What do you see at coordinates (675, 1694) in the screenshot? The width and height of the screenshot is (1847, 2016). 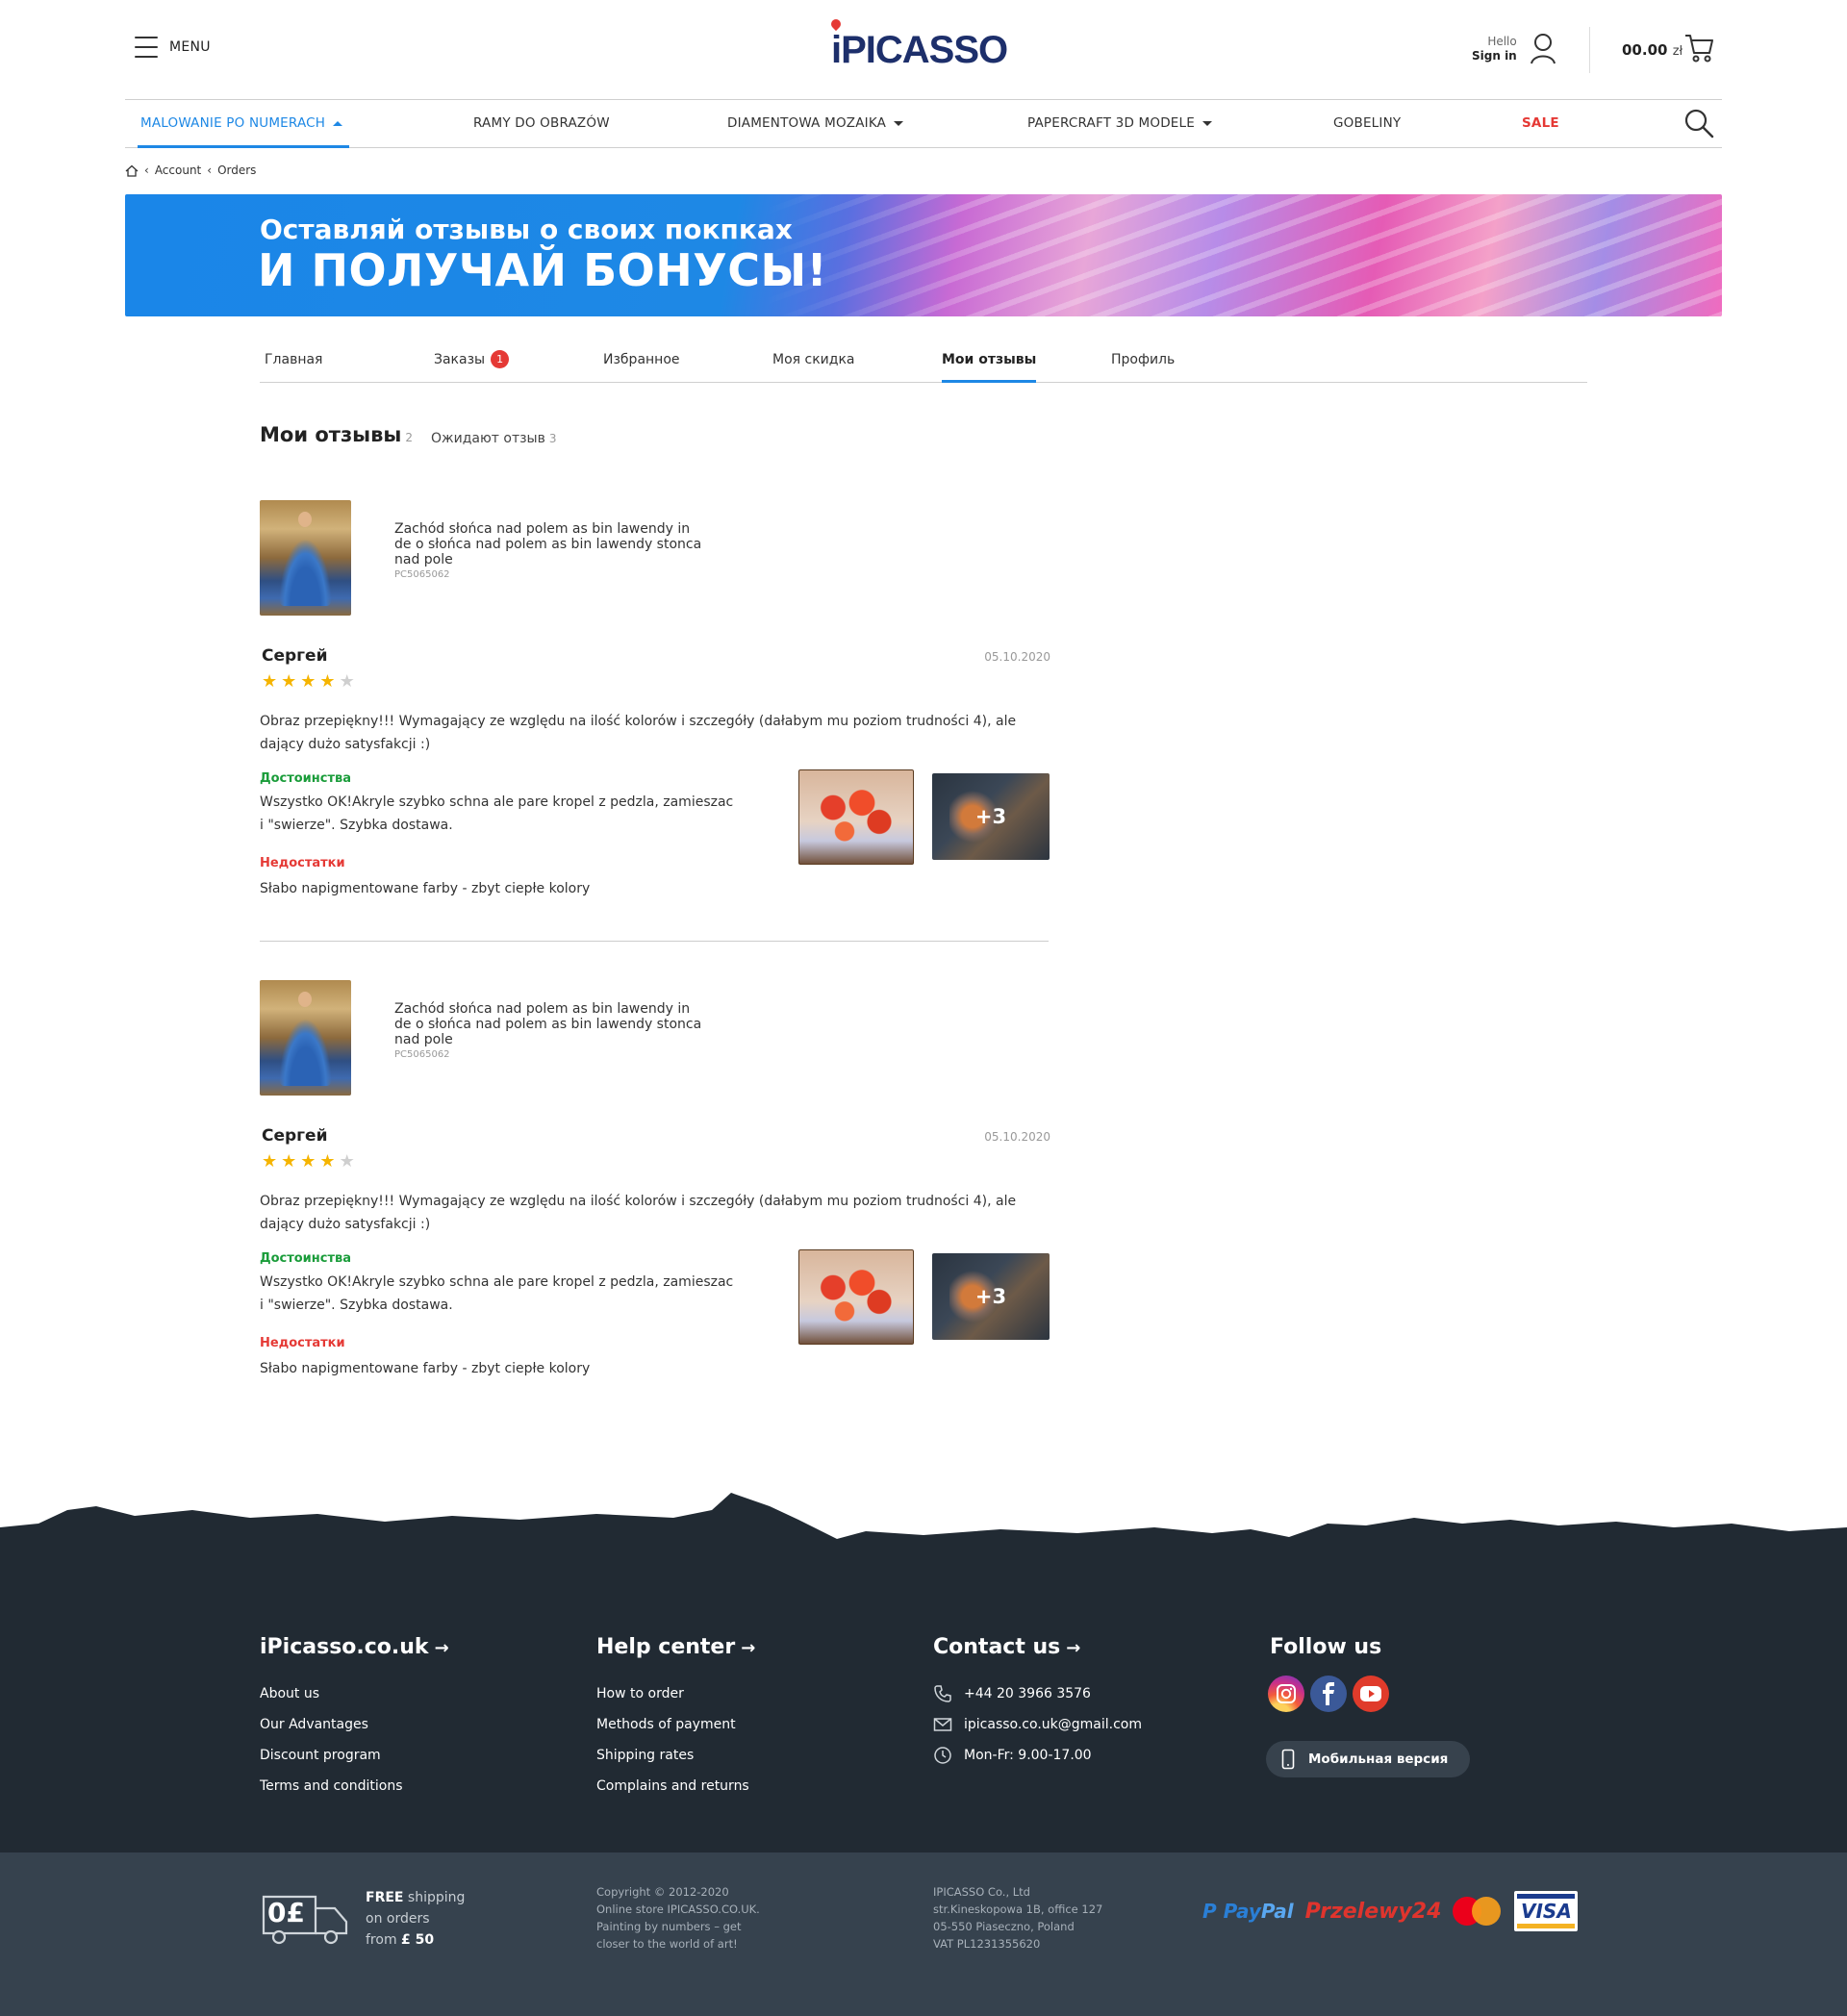 I see `footer-link-how-to-order: How to order` at bounding box center [675, 1694].